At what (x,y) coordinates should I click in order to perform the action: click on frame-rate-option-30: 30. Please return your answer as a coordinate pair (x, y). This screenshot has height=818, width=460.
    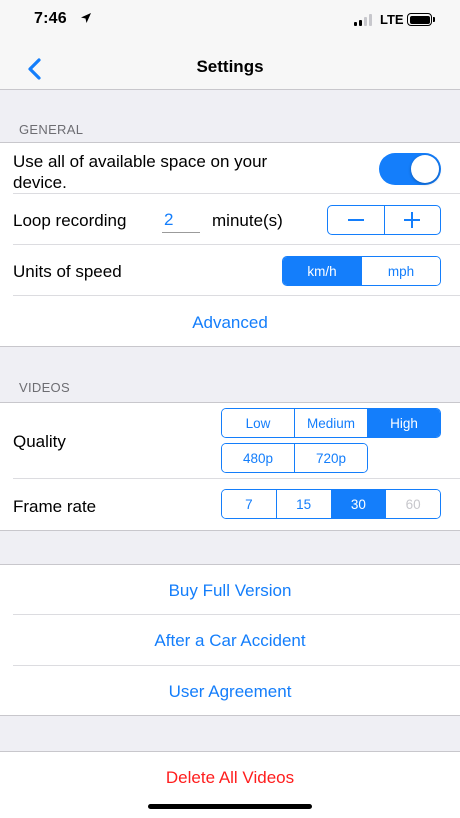
    Looking at the image, I should click on (358, 504).